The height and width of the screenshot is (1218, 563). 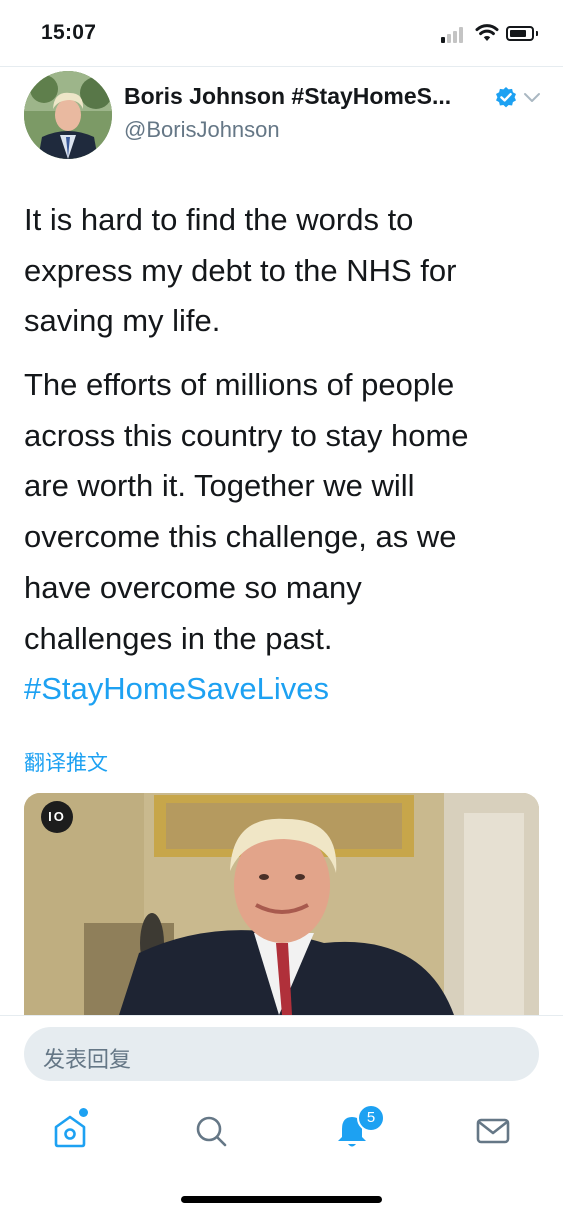 I want to click on tweet-line: challenges in the past., so click(x=178, y=638).